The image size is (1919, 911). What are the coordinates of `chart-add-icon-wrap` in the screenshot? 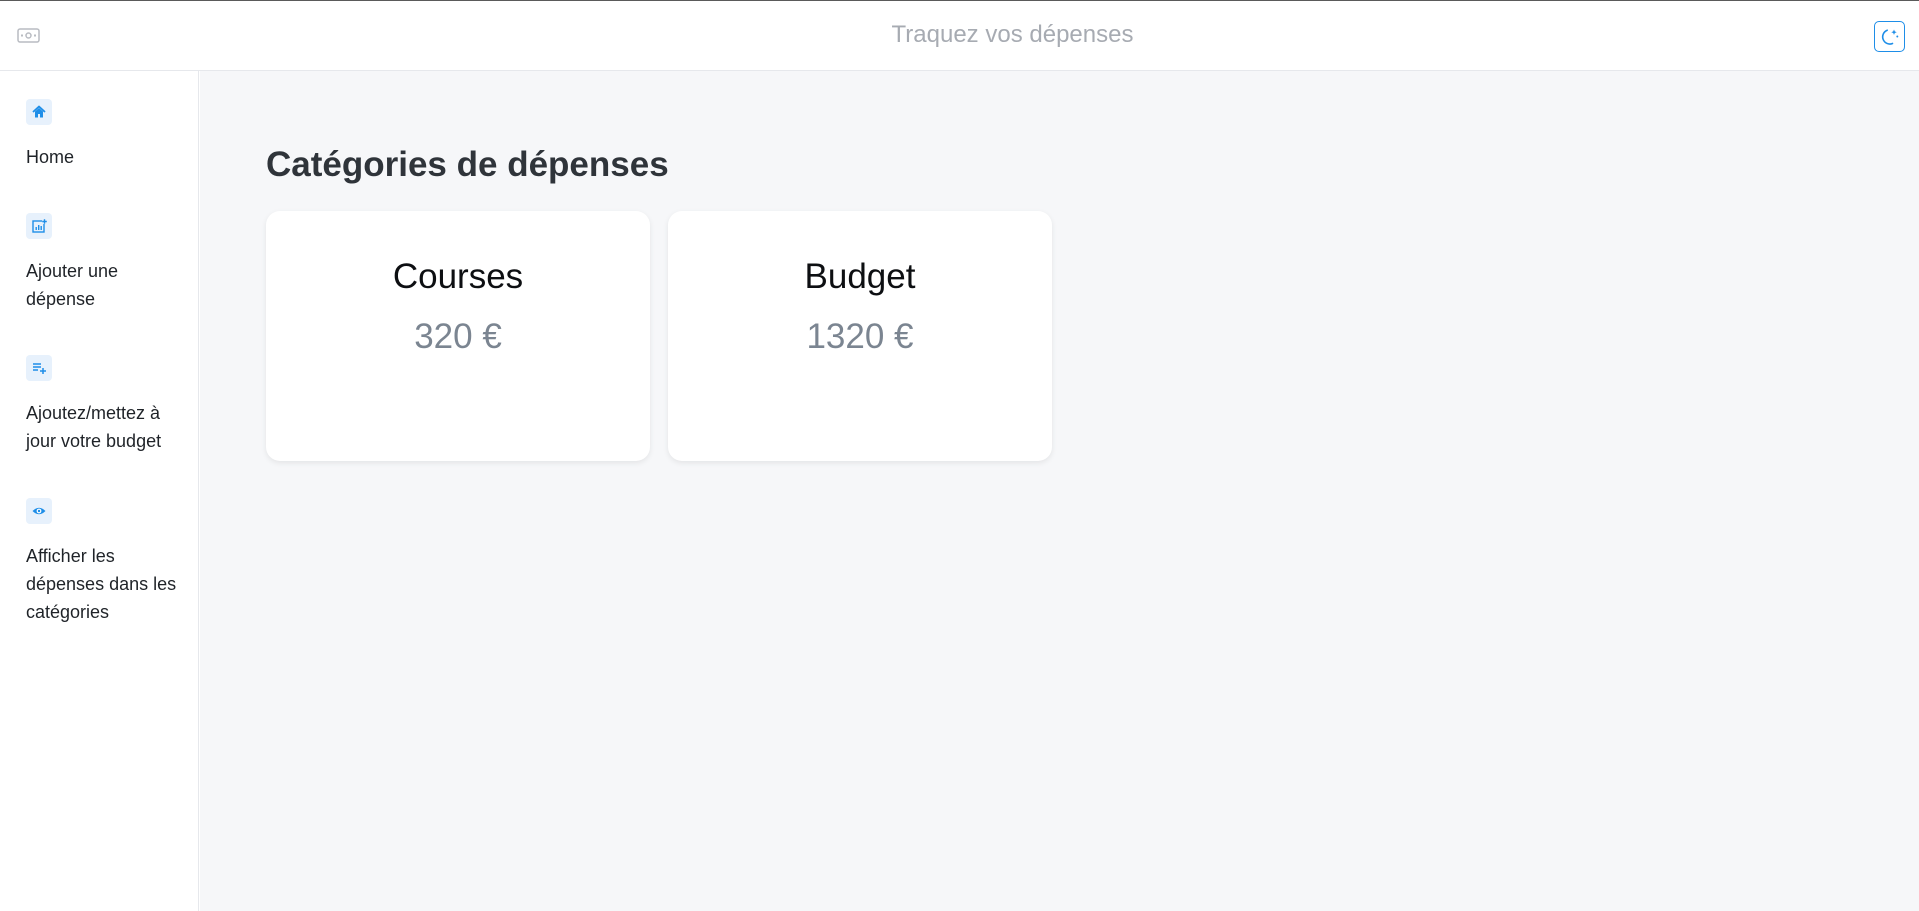 It's located at (39, 226).